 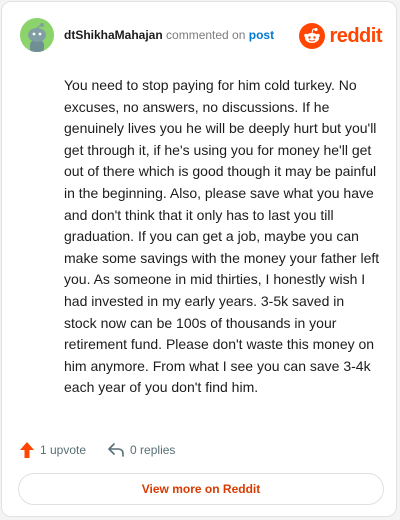 What do you see at coordinates (355, 35) in the screenshot?
I see `reddit-wordmark: reddit` at bounding box center [355, 35].